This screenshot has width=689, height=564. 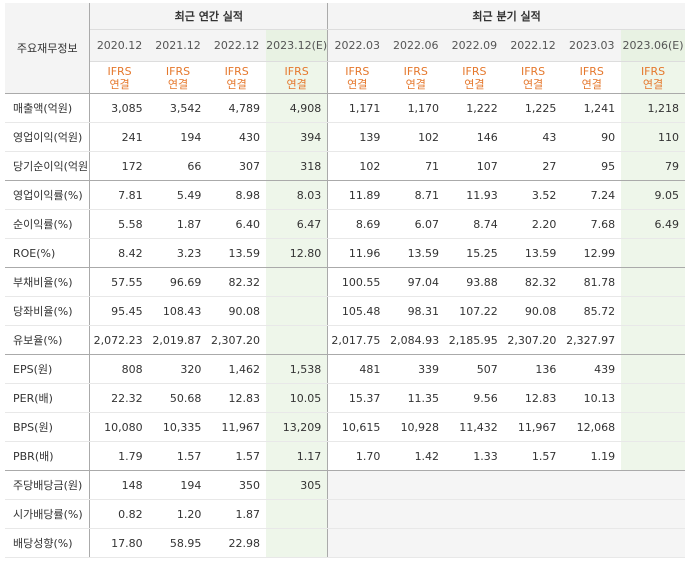 What do you see at coordinates (653, 166) in the screenshot?
I see `quarterly-value-cell: 79` at bounding box center [653, 166].